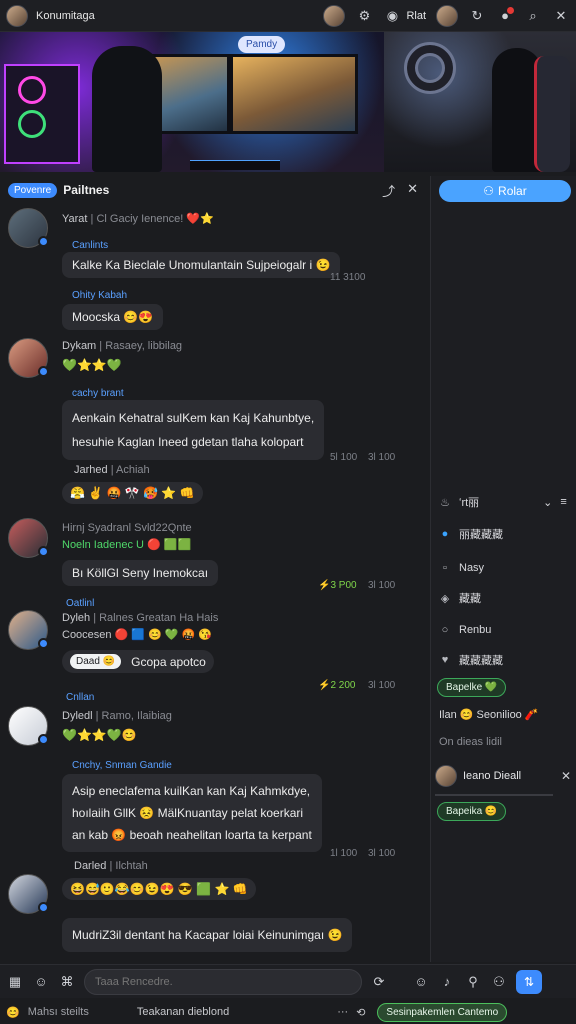 This screenshot has width=576, height=1024. I want to click on gaming-chair-graphic, so click(552, 114).